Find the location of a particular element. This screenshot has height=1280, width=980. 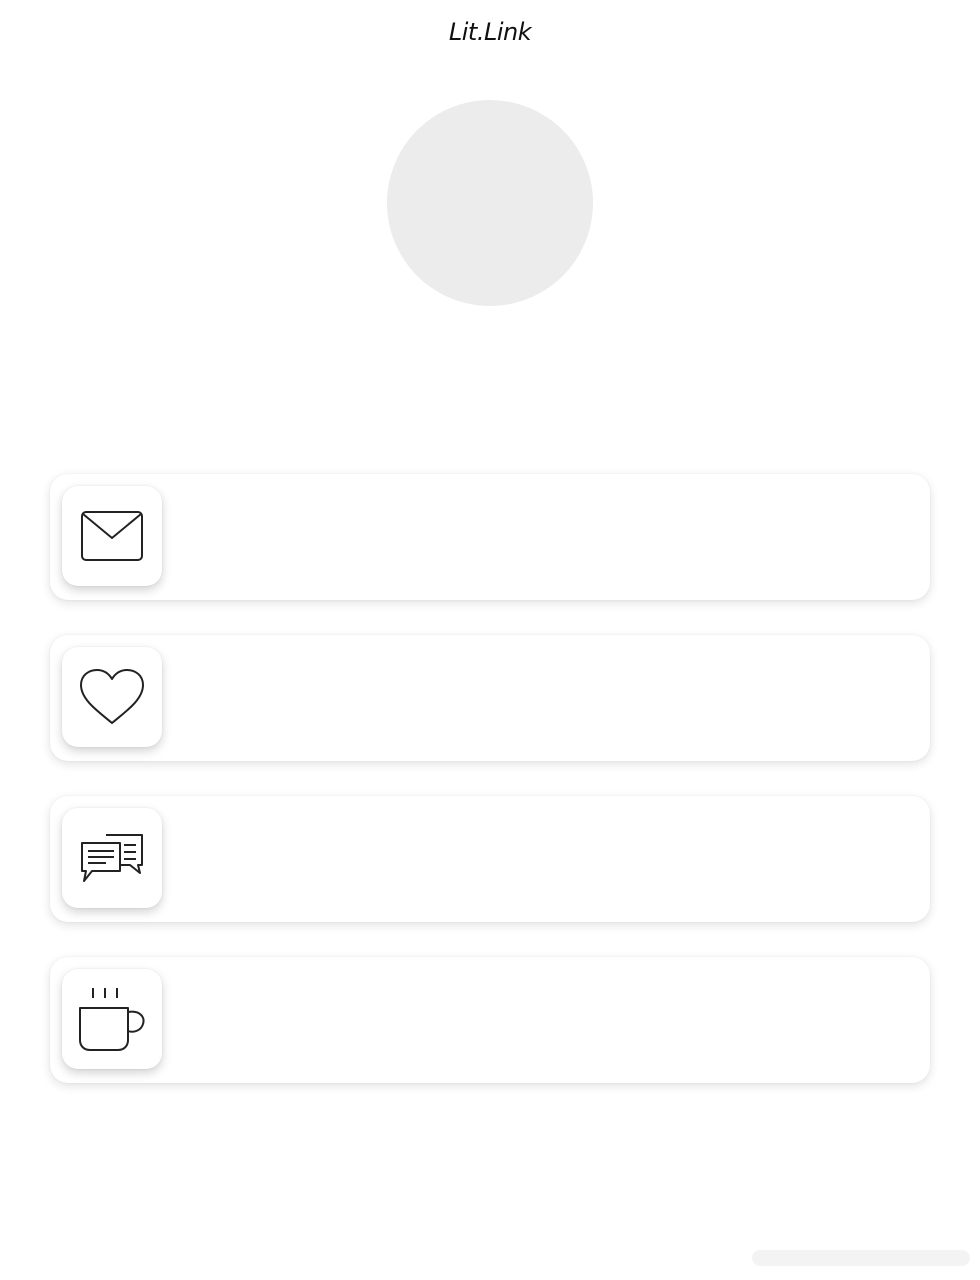

header: Lit.Link is located at coordinates (490, 32).